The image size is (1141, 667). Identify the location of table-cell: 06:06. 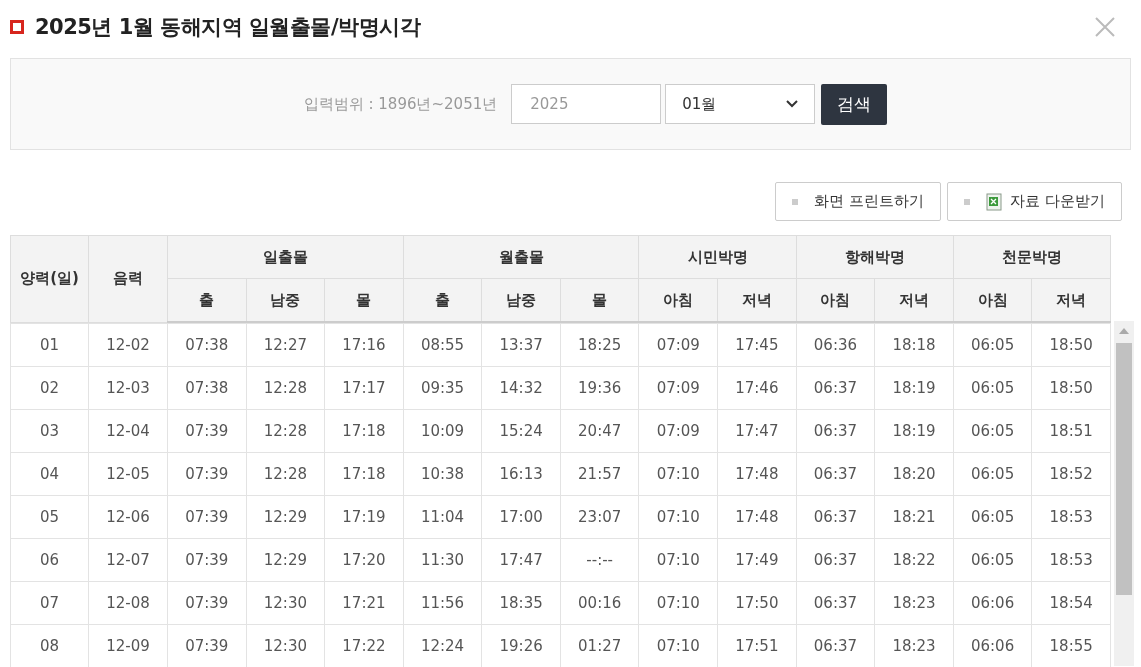
(992, 603).